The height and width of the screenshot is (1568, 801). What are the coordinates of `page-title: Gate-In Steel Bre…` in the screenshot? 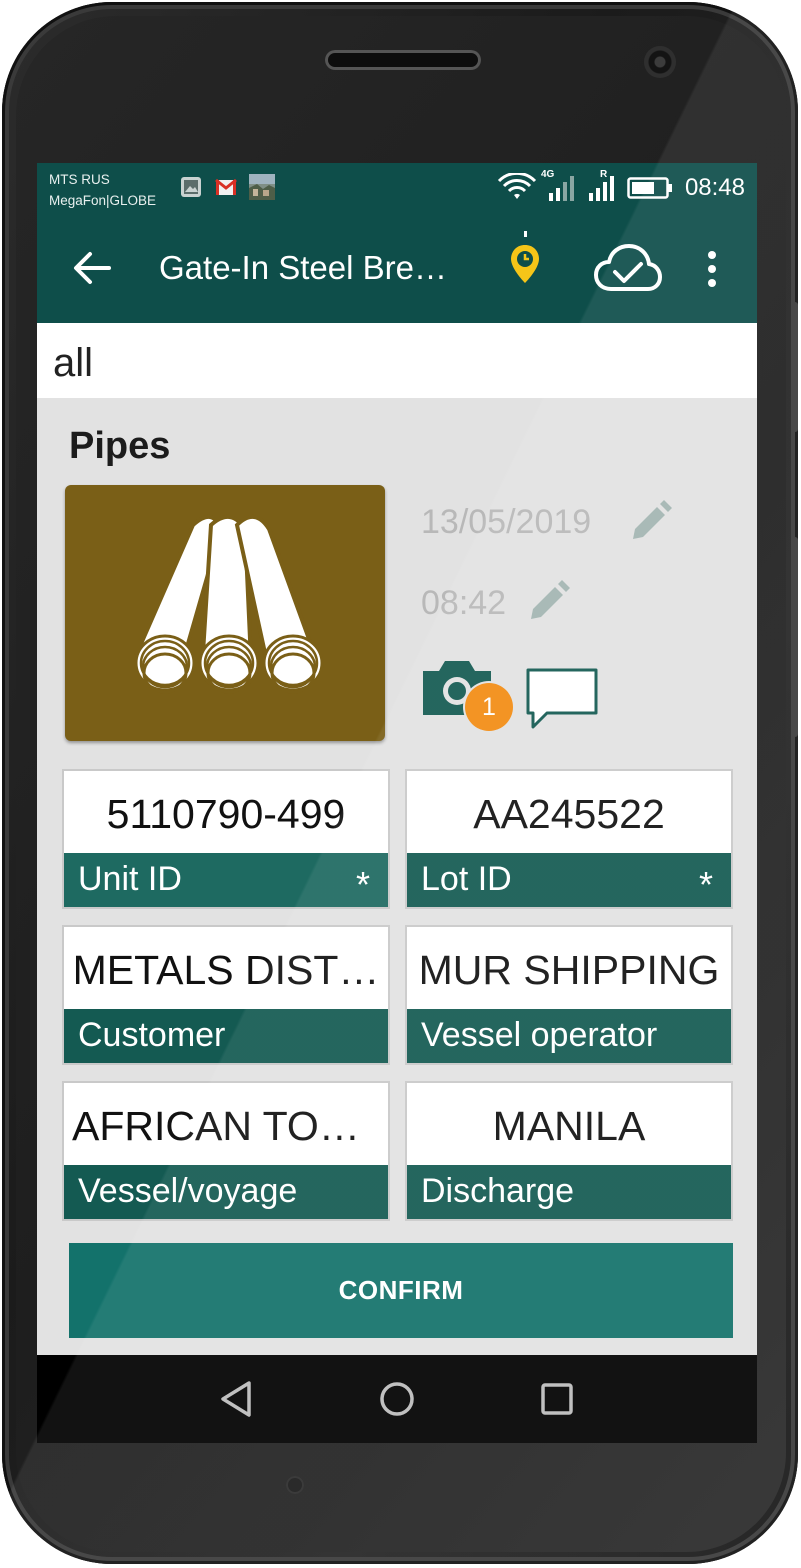 It's located at (303, 267).